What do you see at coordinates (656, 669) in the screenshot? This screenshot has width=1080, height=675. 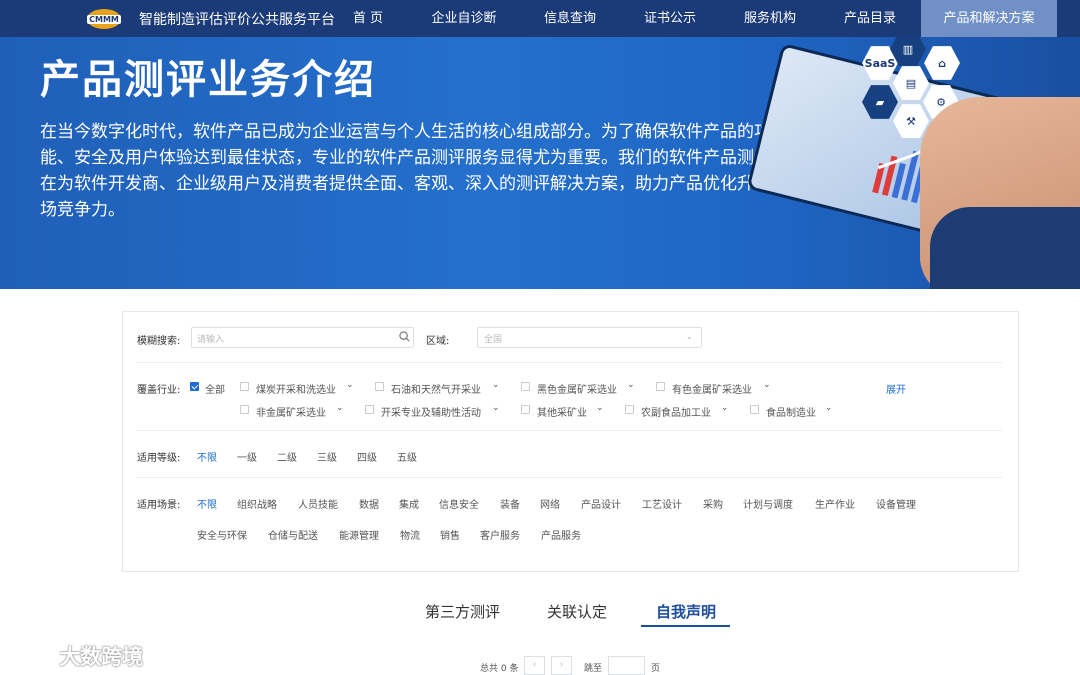 I see `page-unit-label: 页` at bounding box center [656, 669].